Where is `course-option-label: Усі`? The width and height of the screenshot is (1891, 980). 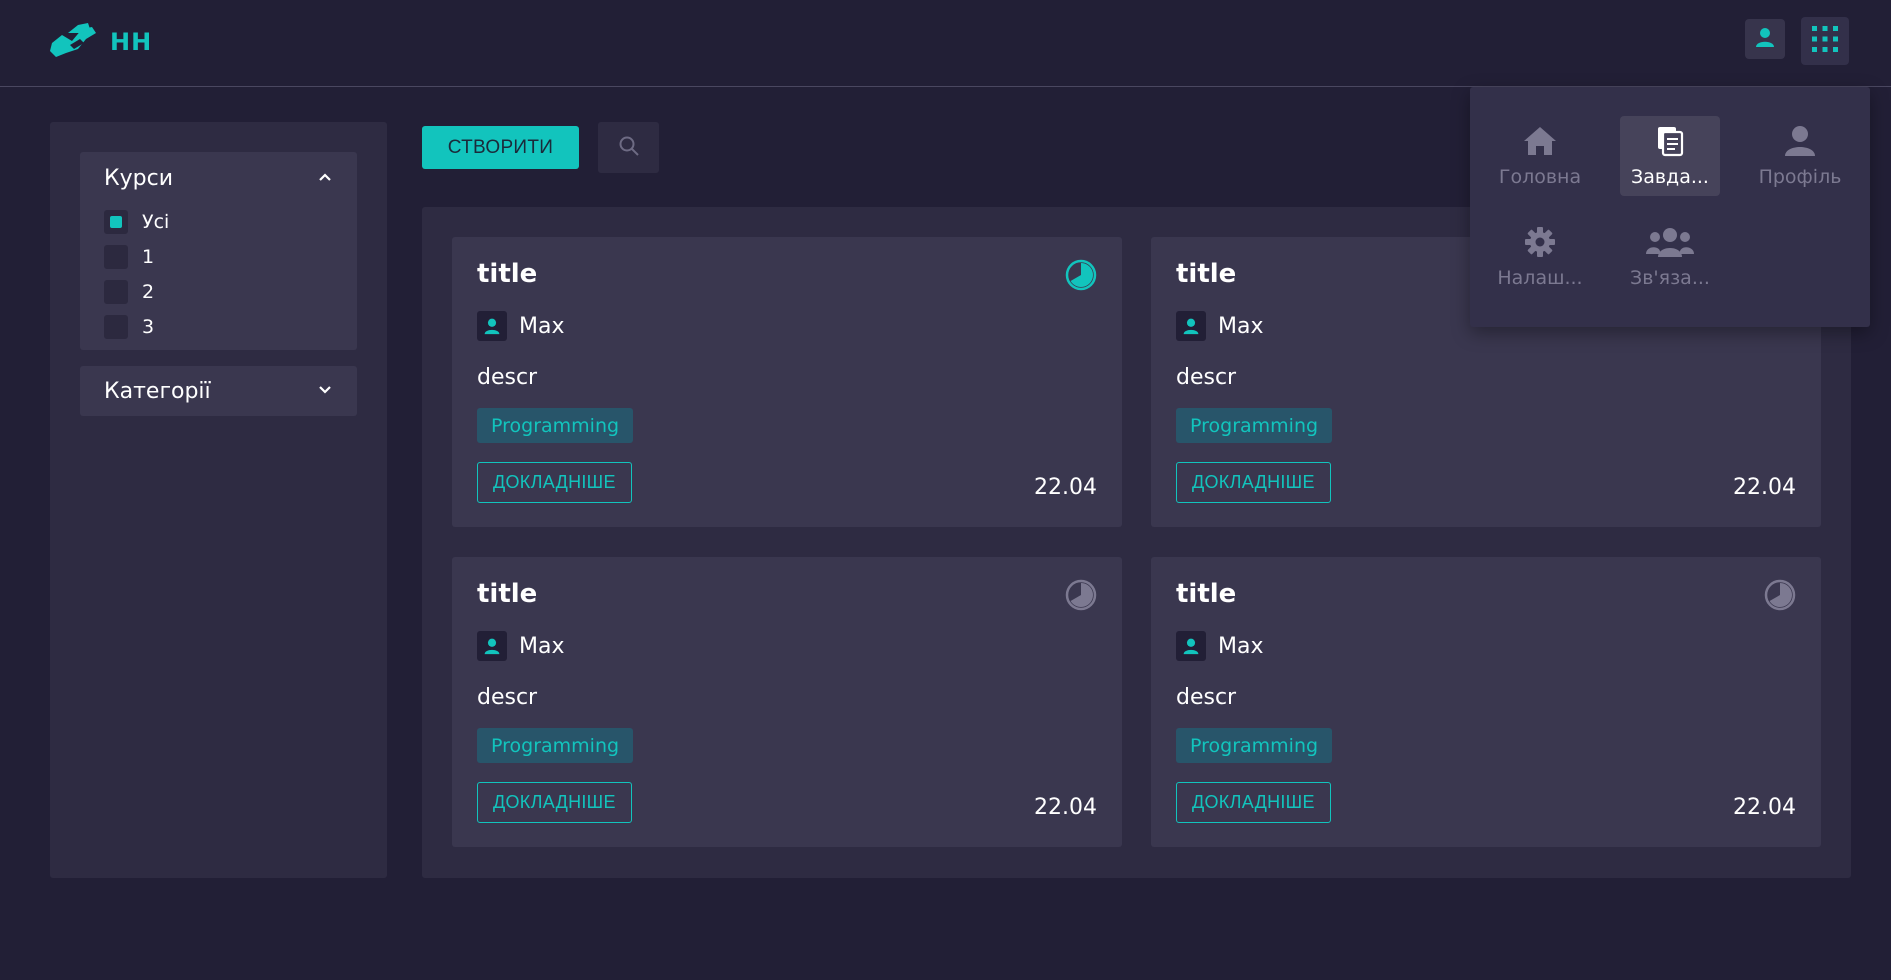 course-option-label: Усі is located at coordinates (156, 221).